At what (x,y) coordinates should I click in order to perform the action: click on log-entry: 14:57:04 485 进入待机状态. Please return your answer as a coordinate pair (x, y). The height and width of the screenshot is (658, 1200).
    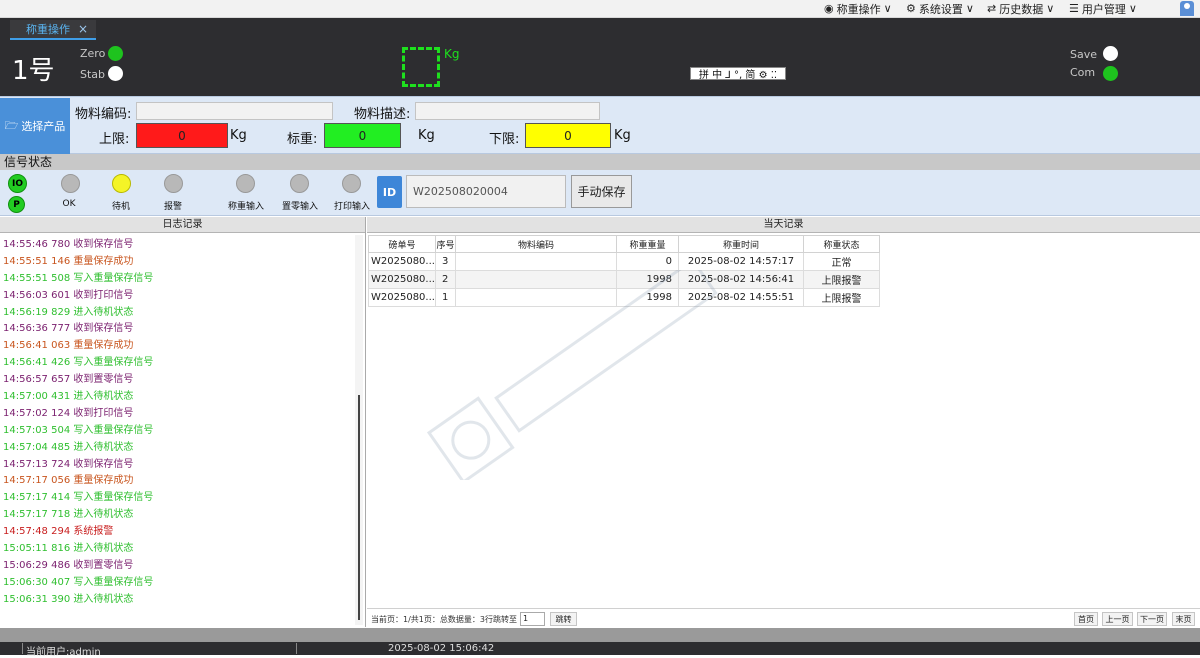
    Looking at the image, I should click on (68, 447).